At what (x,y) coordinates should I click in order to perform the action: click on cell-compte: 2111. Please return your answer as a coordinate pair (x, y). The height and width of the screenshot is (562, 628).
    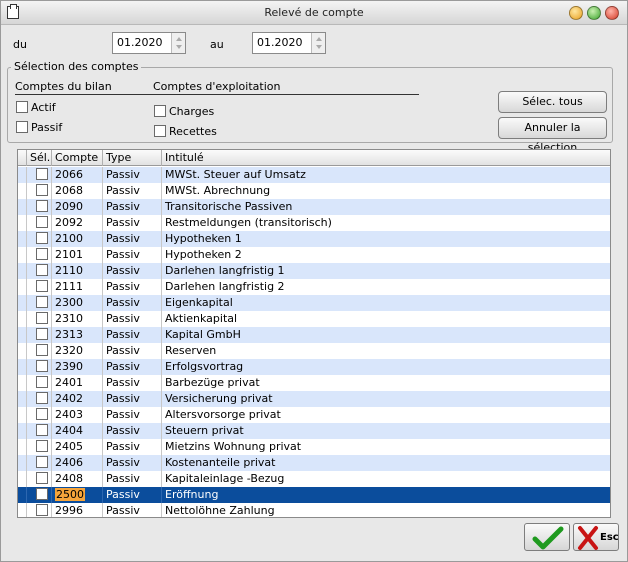
    Looking at the image, I should click on (76, 287).